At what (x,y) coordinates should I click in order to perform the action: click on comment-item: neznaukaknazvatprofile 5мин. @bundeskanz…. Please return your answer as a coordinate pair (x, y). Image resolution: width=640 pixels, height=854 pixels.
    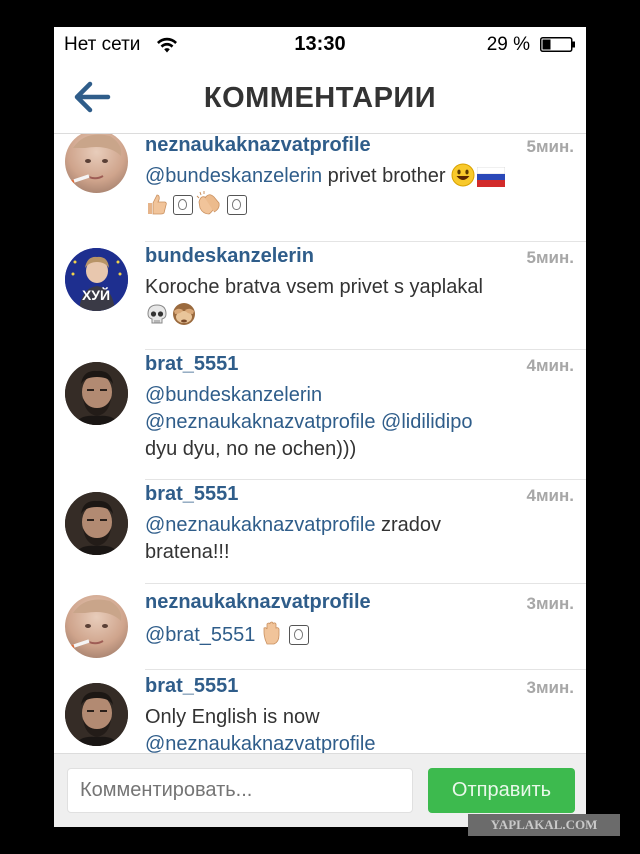
    Looking at the image, I should click on (320, 188).